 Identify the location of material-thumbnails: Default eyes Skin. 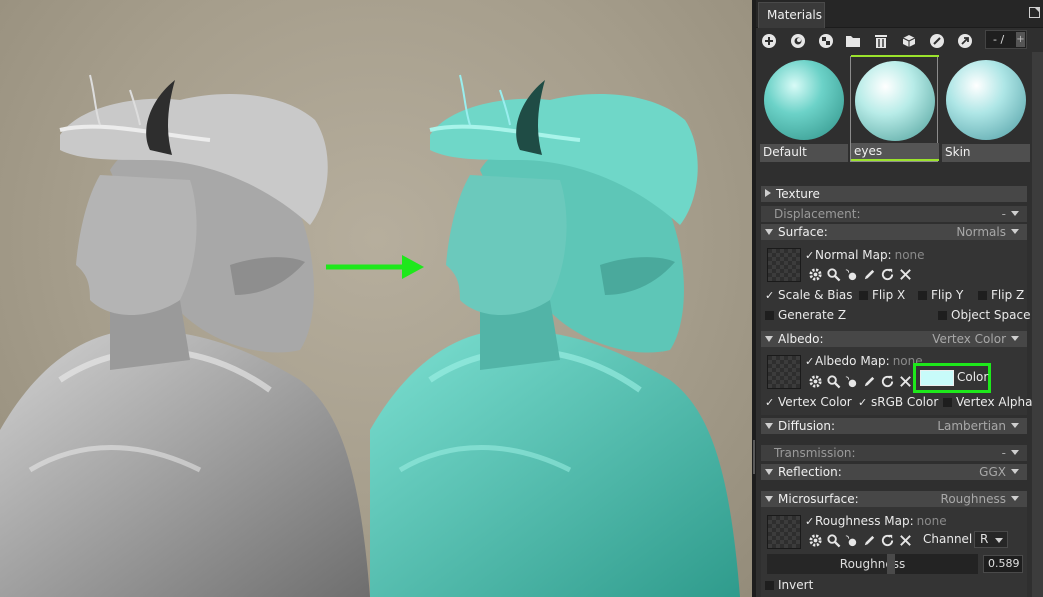
(895, 108).